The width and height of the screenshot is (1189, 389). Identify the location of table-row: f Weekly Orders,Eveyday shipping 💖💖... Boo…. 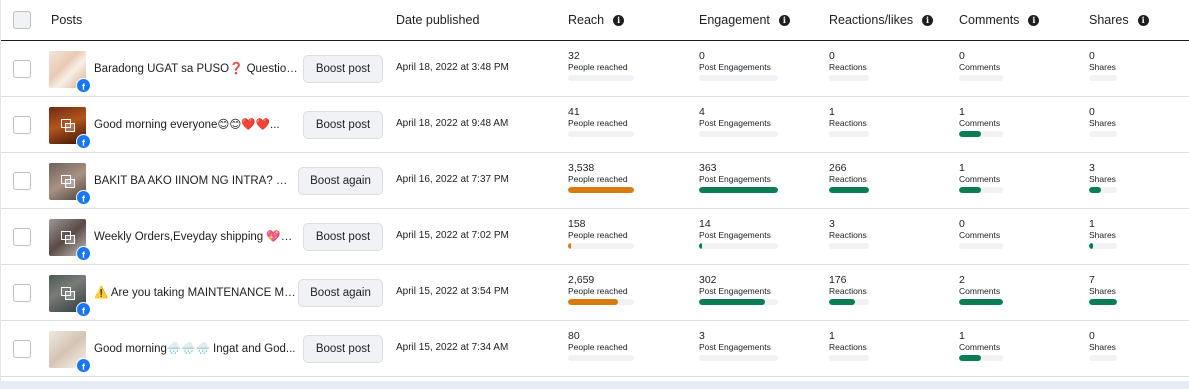
(595, 237).